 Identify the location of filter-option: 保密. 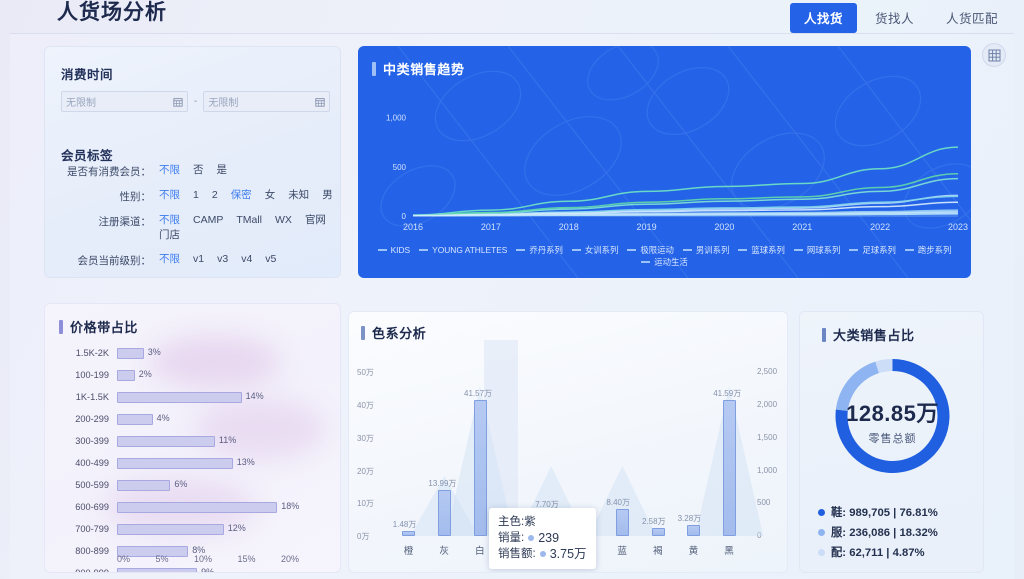
(241, 196).